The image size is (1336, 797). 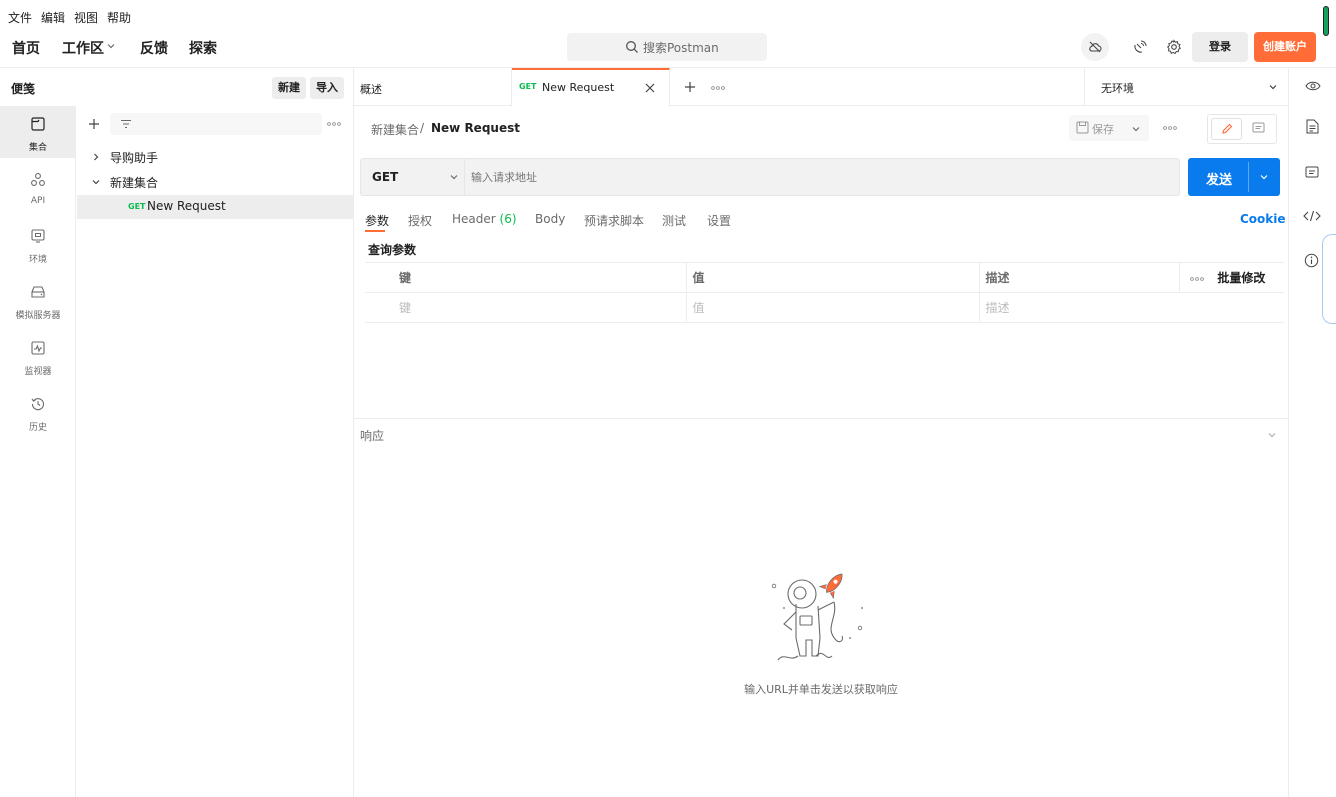 I want to click on create-account-button: 创建账户, so click(x=1285, y=47).